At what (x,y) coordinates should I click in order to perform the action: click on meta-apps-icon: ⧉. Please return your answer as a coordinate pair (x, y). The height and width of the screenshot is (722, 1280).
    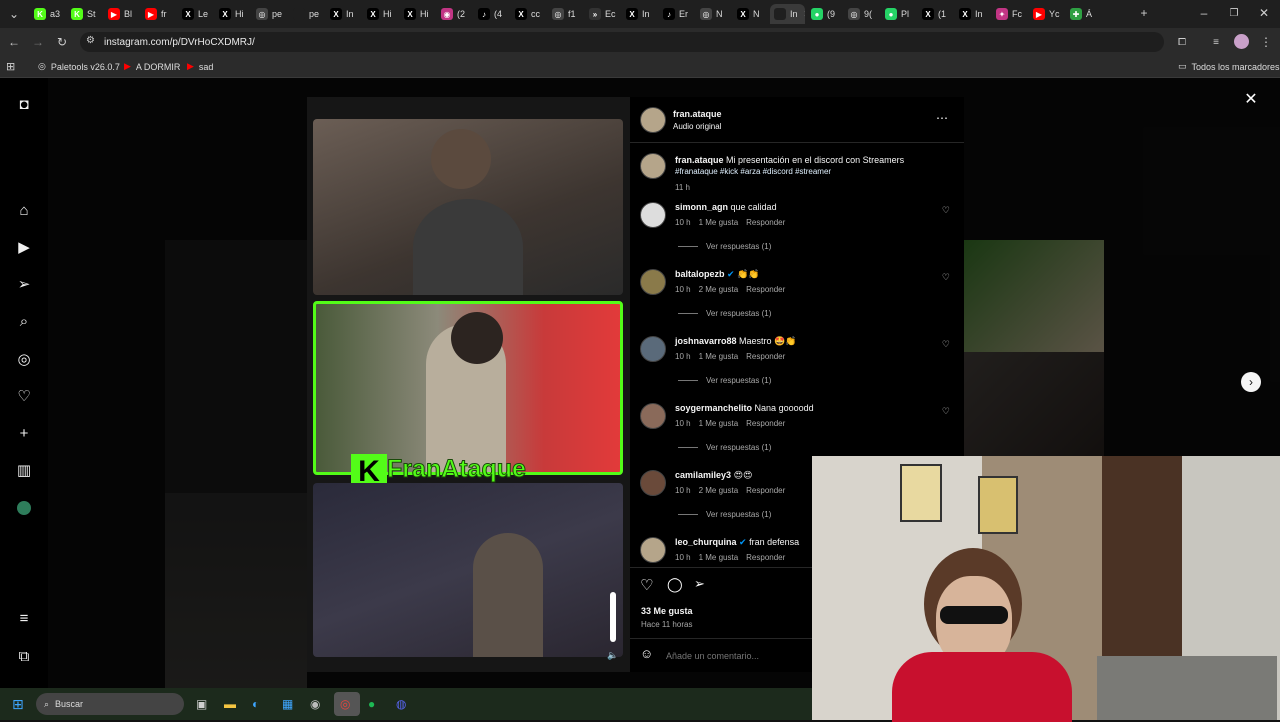
    Looking at the image, I should click on (24, 656).